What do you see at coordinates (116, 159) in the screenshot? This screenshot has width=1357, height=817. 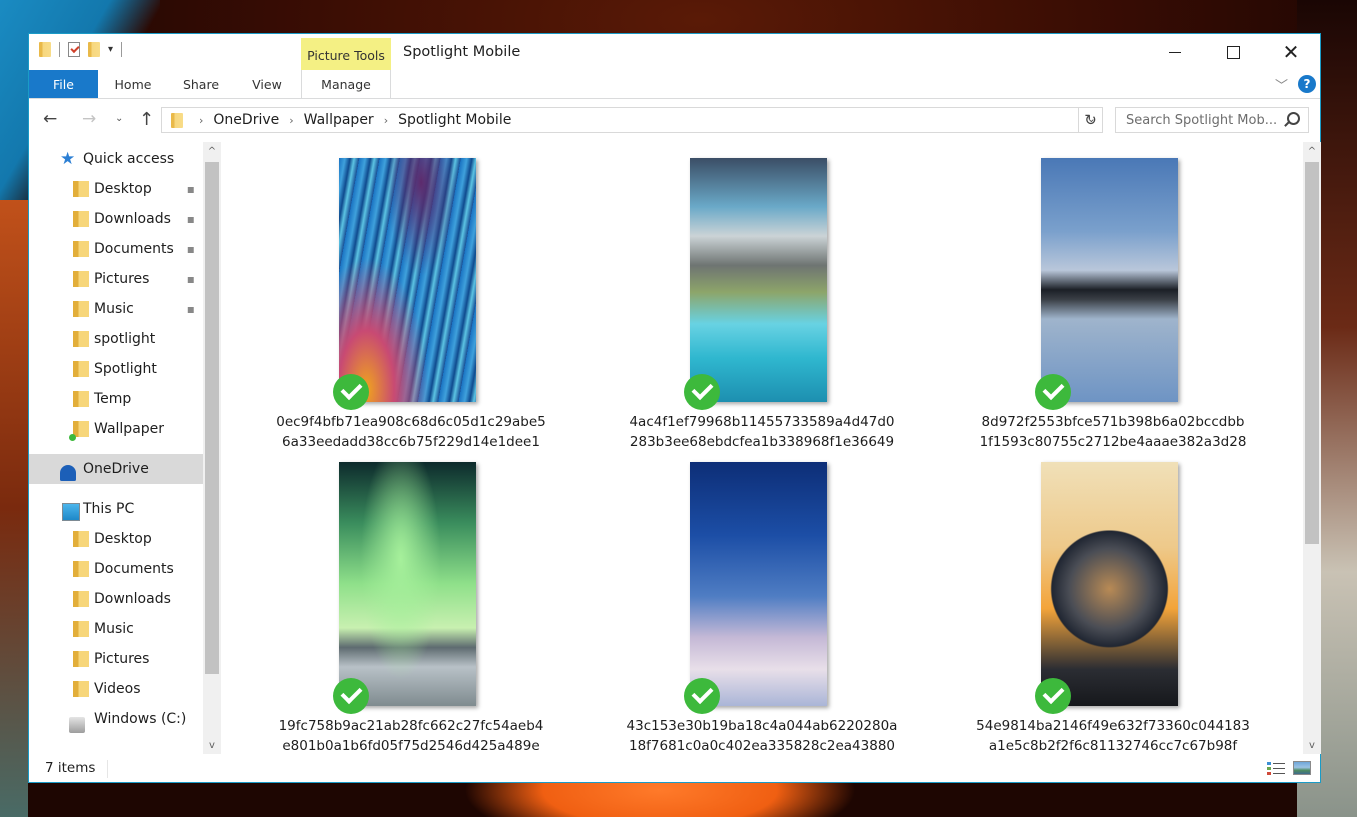 I see `nav-quick-access: ★ Quick access` at bounding box center [116, 159].